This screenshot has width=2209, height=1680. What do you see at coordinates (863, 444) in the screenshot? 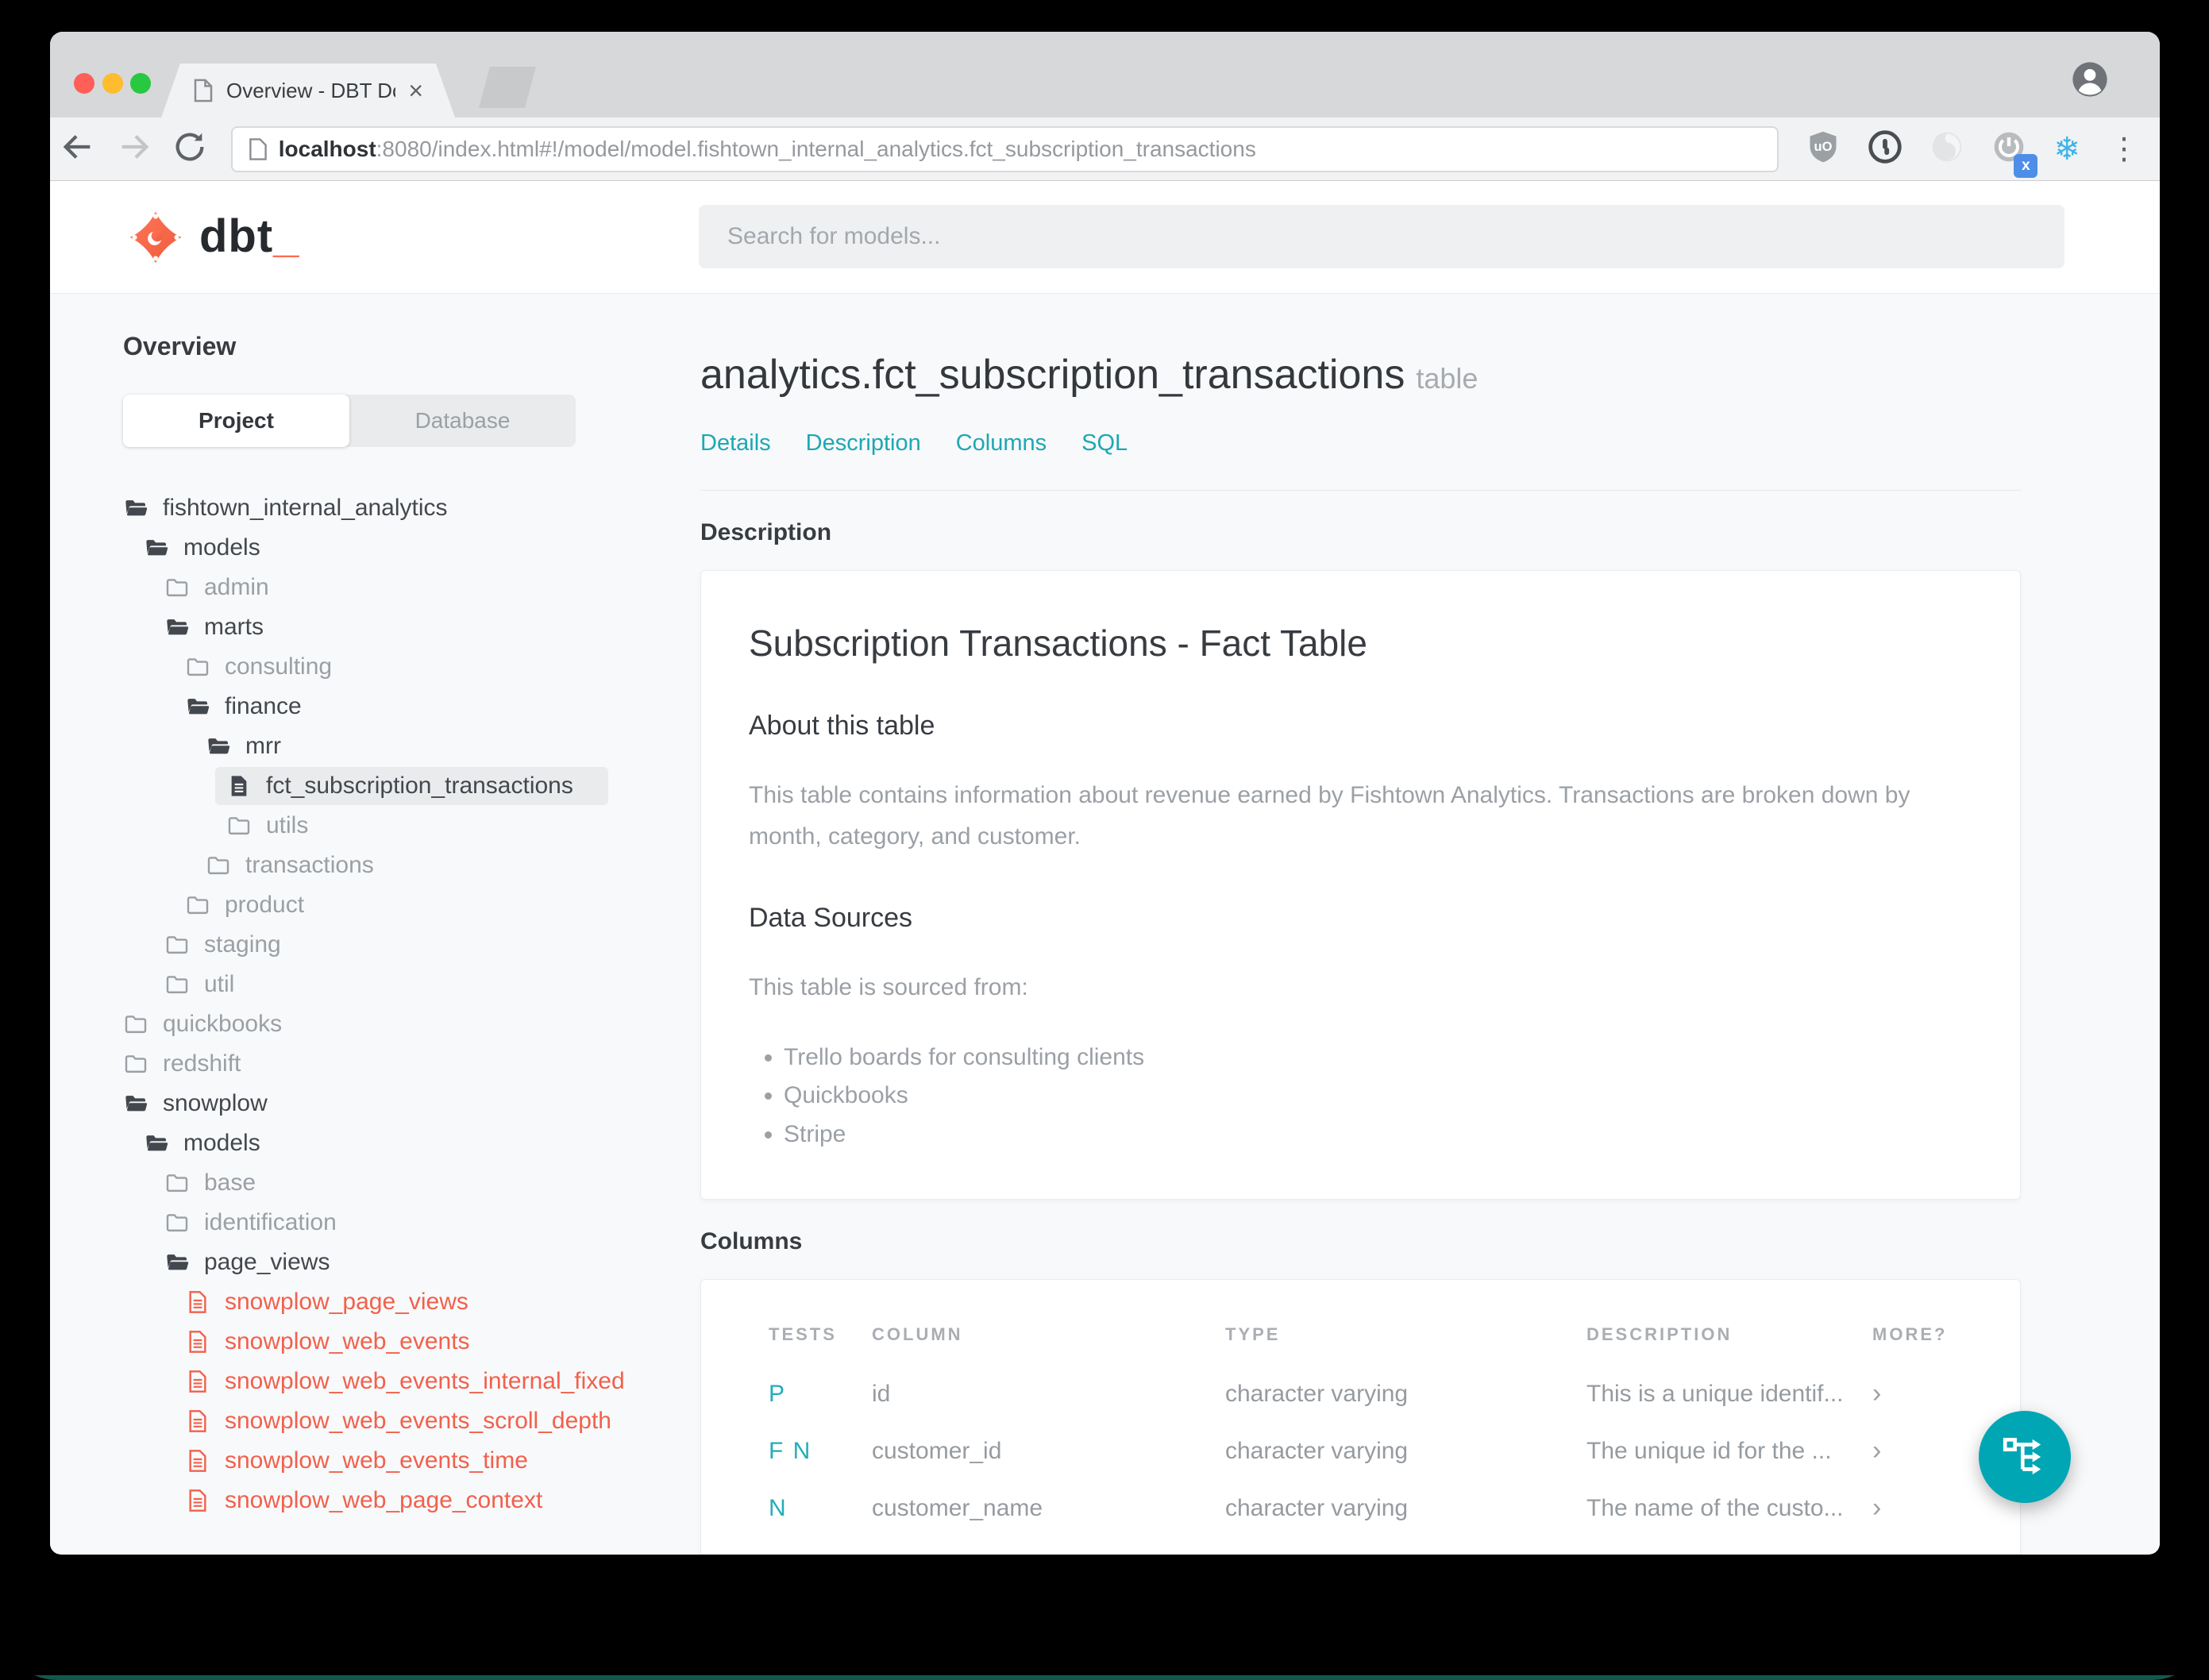
I see `anchor-link: Description` at bounding box center [863, 444].